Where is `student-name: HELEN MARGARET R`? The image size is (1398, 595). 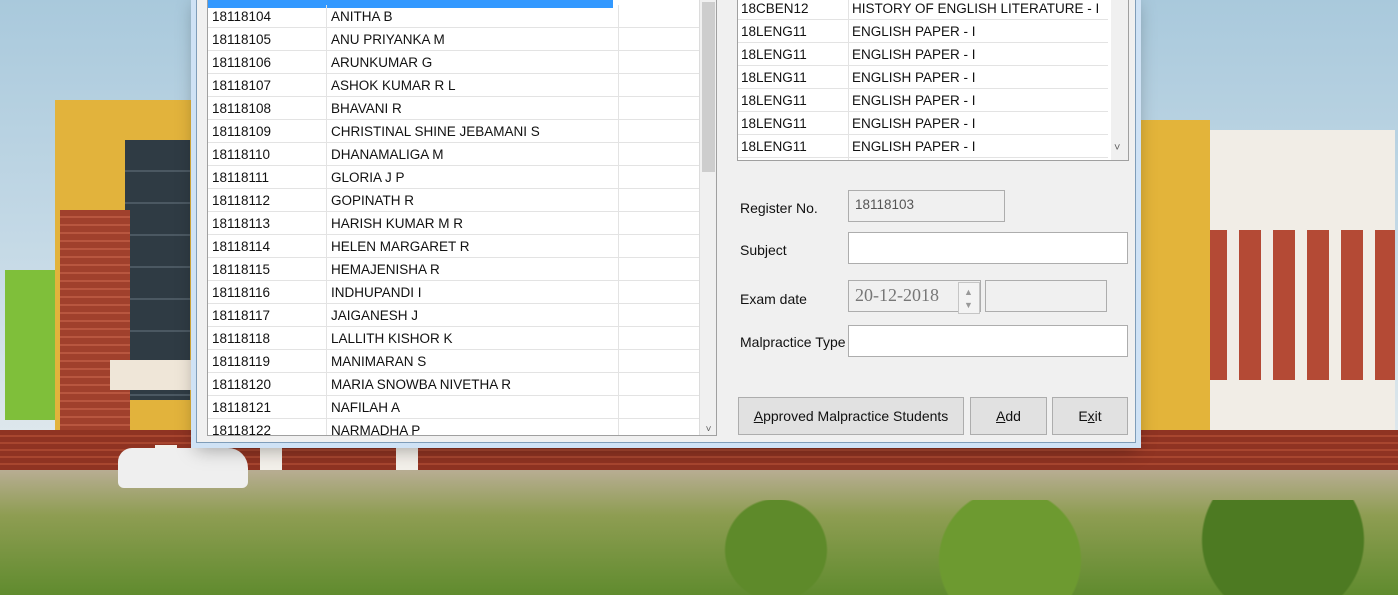 student-name: HELEN MARGARET R is located at coordinates (471, 246).